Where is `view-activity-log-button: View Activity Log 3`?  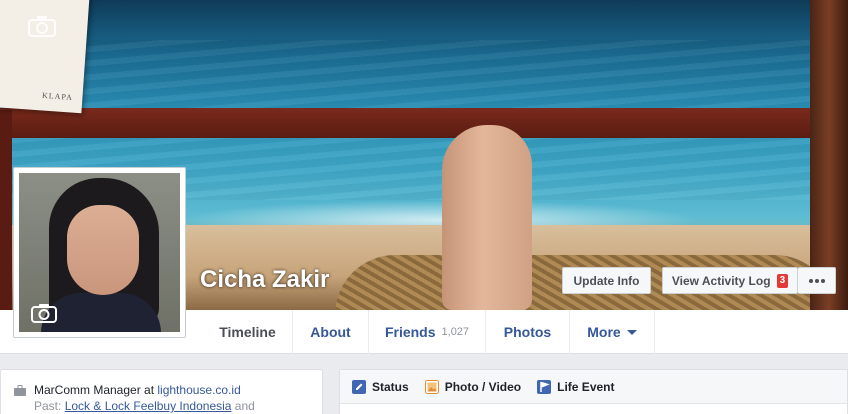
view-activity-log-button: View Activity Log 3 is located at coordinates (730, 280).